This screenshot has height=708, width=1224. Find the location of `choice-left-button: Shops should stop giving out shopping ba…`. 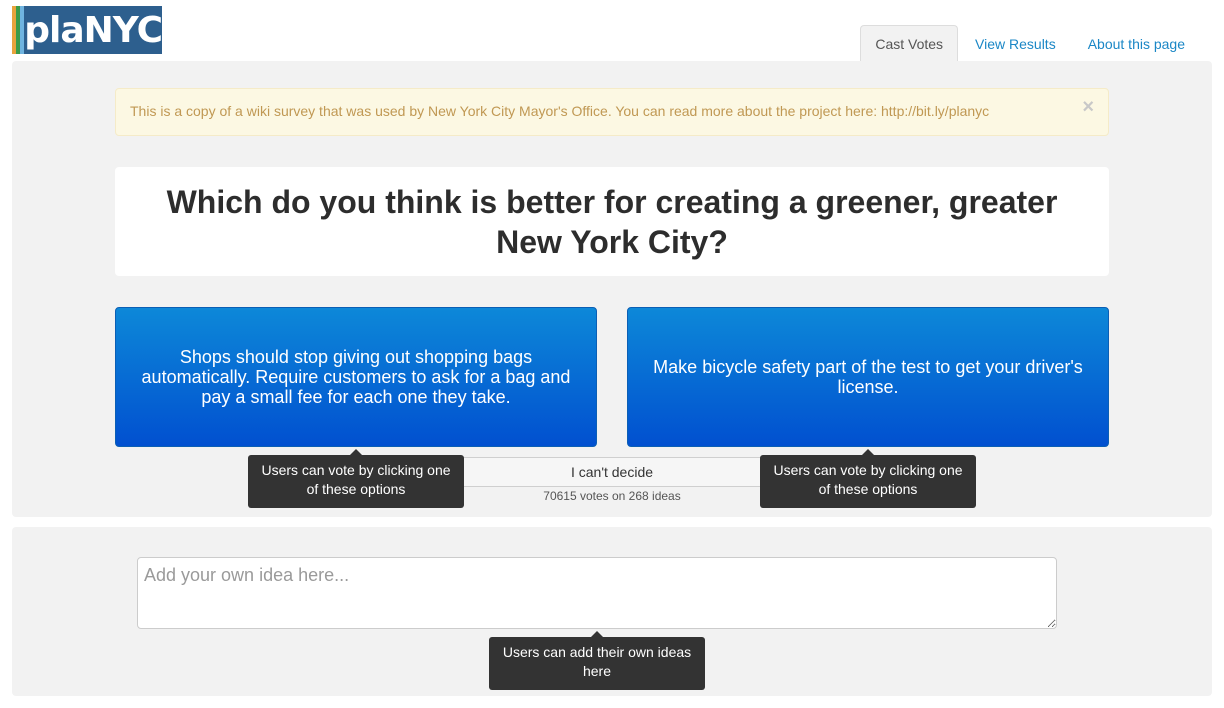

choice-left-button: Shops should stop giving out shopping ba… is located at coordinates (356, 377).